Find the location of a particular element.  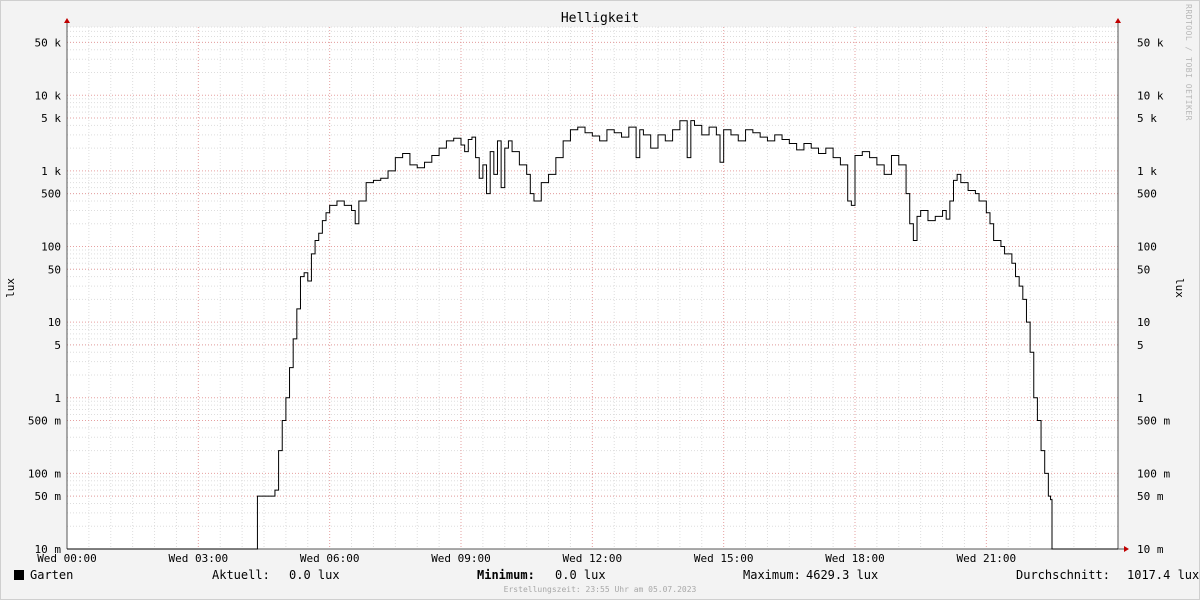

y-tick-label-left: 50 k is located at coordinates (48, 42).